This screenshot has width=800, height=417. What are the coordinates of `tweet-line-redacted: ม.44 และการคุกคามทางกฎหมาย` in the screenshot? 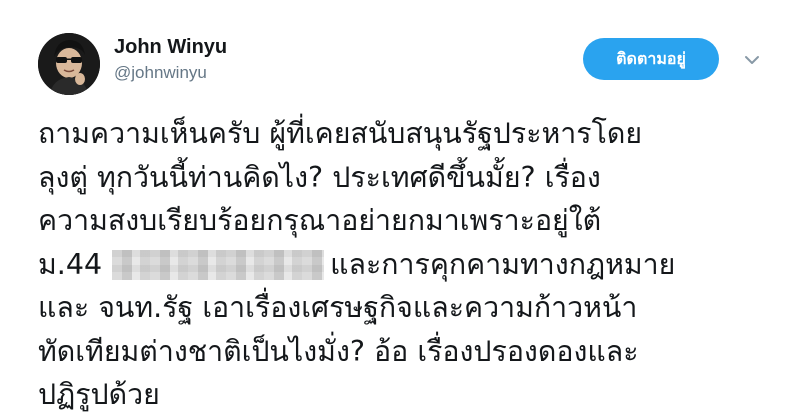 It's located at (408, 265).